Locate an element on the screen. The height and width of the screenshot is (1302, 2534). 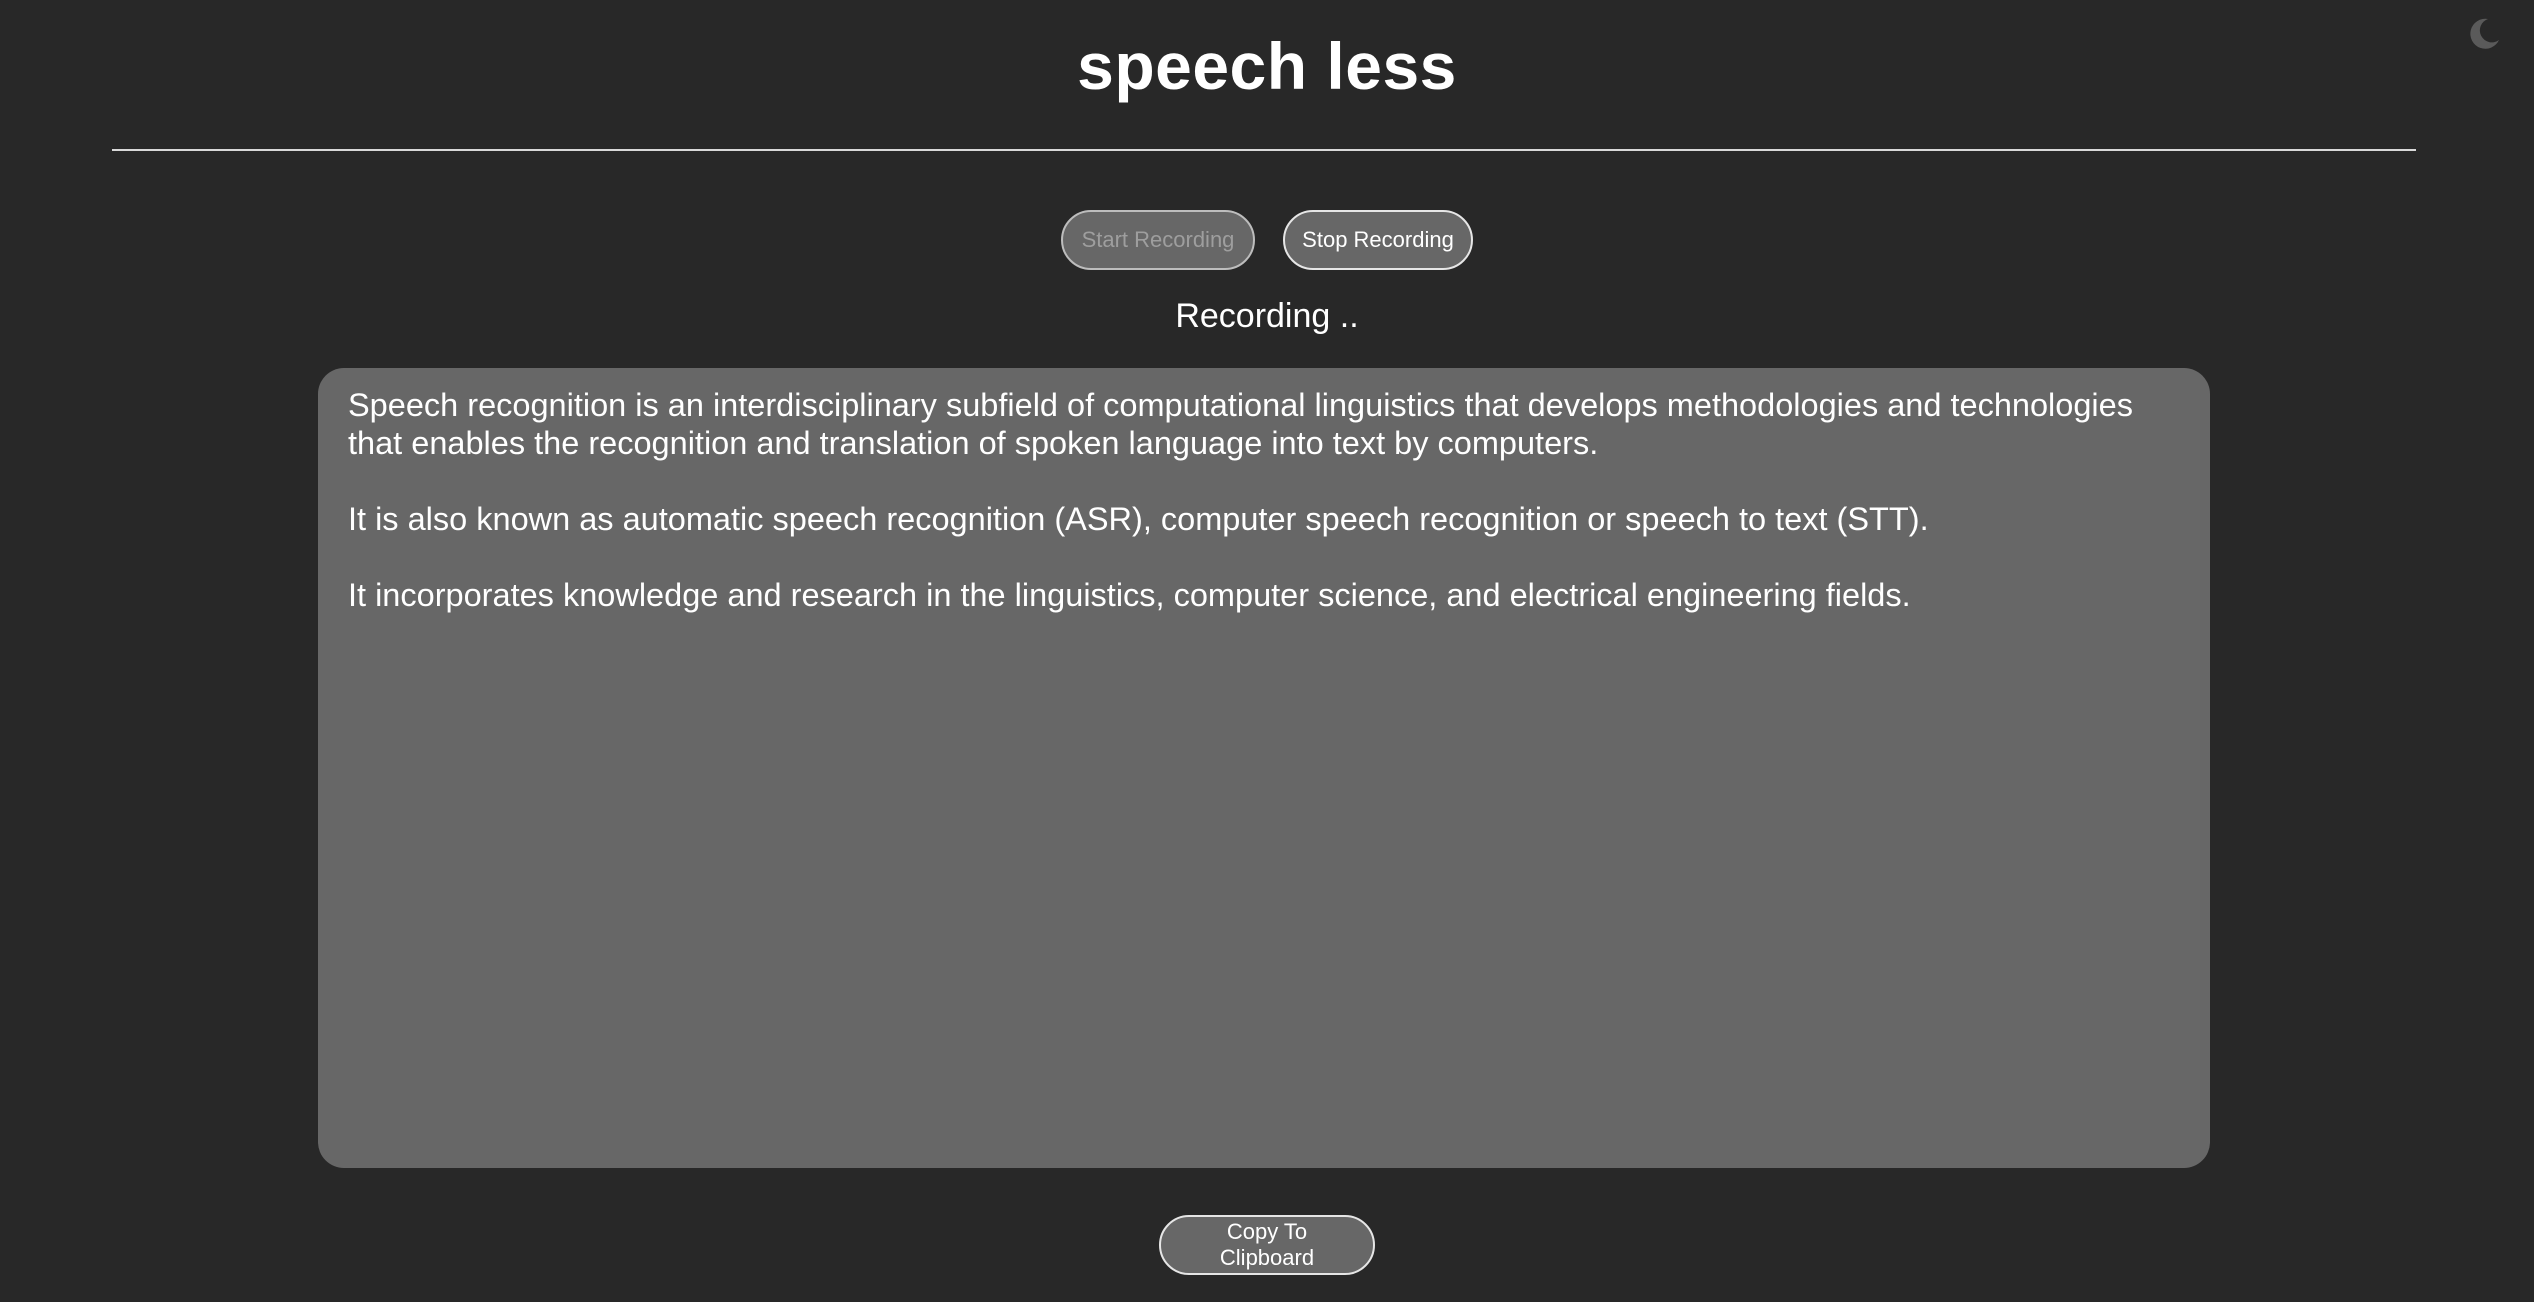
recording-status: Recording .. is located at coordinates (1267, 316).